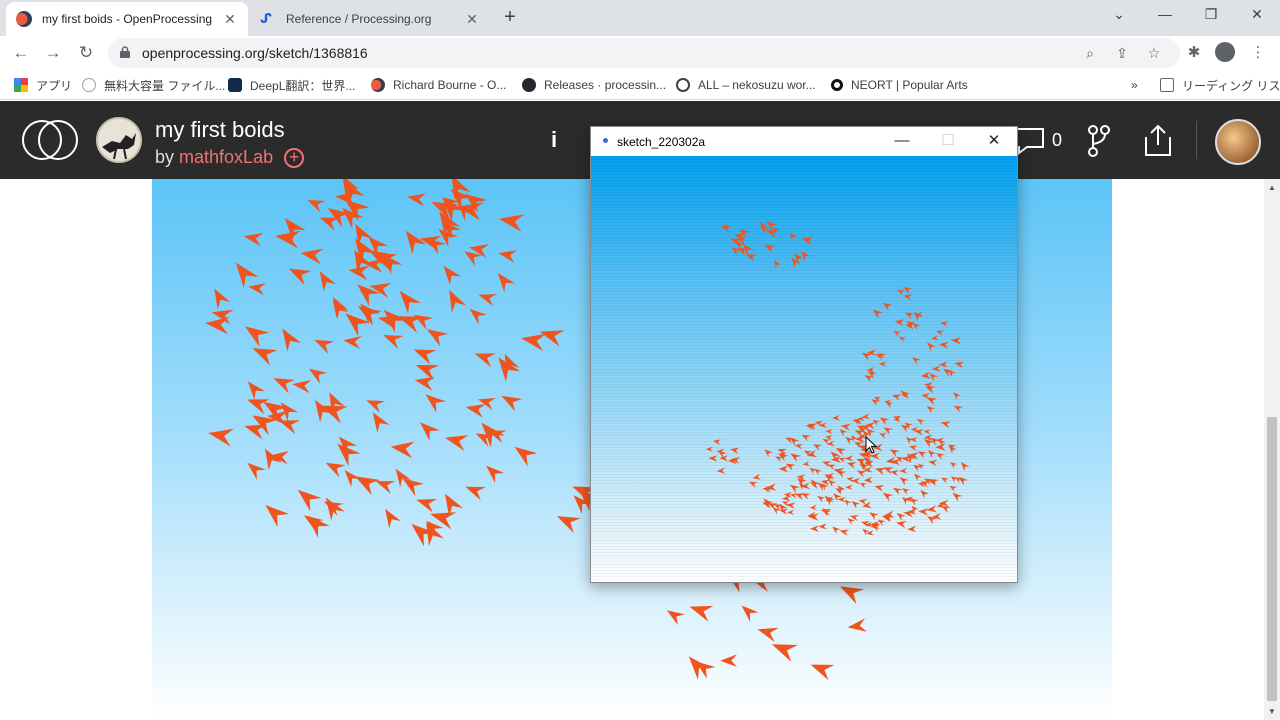 This screenshot has width=1280, height=720. What do you see at coordinates (119, 140) in the screenshot?
I see `author-avatar` at bounding box center [119, 140].